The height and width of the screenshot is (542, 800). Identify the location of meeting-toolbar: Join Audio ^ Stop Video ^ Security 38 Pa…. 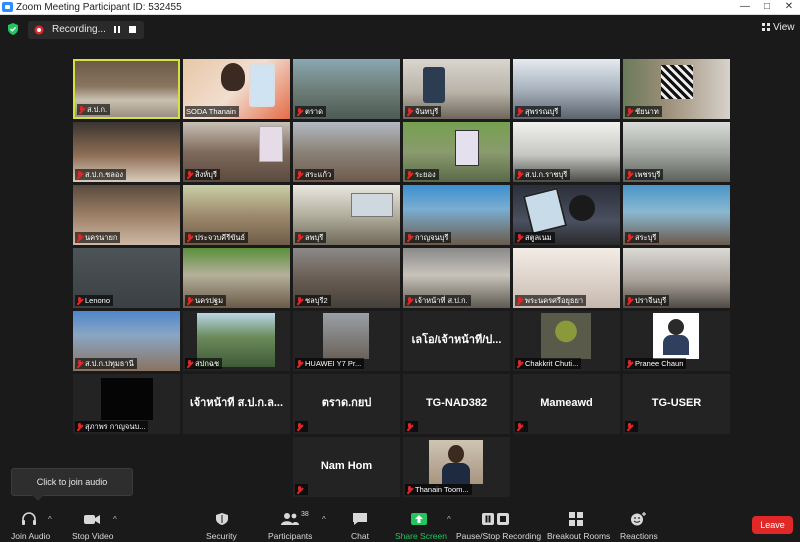
(400, 523).